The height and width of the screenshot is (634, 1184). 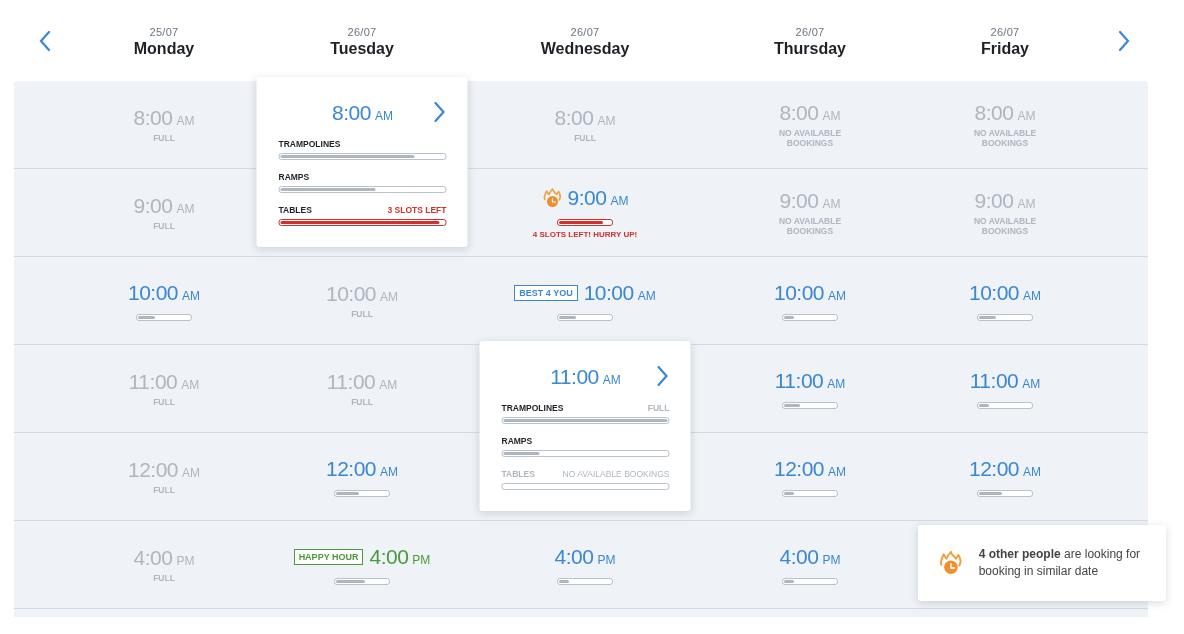 What do you see at coordinates (546, 292) in the screenshot?
I see `promo-tag: BEST 4 YOU` at bounding box center [546, 292].